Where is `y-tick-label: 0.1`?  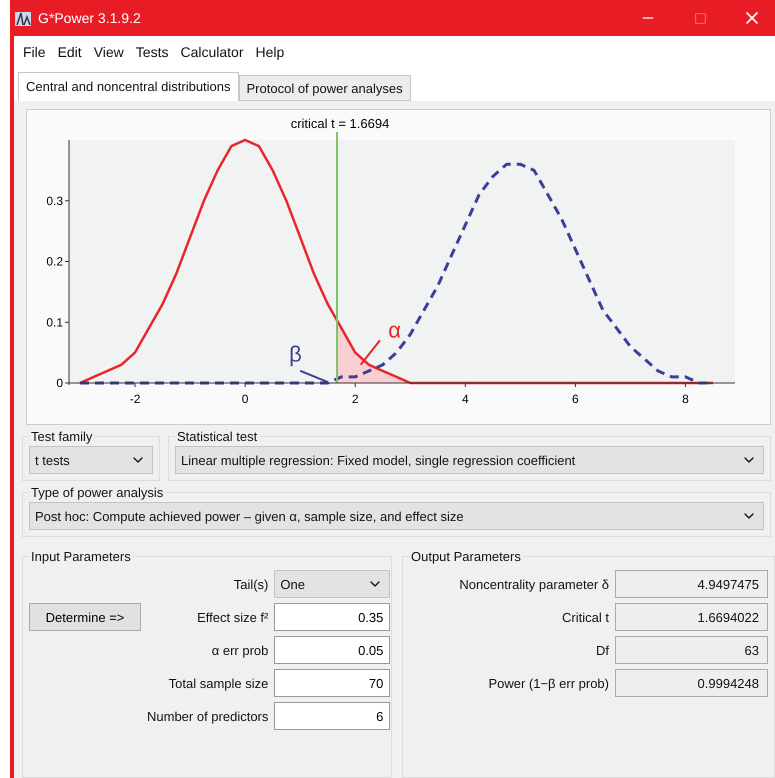
y-tick-label: 0.1 is located at coordinates (54, 322).